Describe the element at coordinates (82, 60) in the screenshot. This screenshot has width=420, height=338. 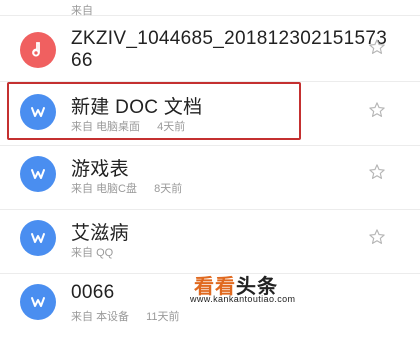
I see `file-title-continued: 66` at that location.